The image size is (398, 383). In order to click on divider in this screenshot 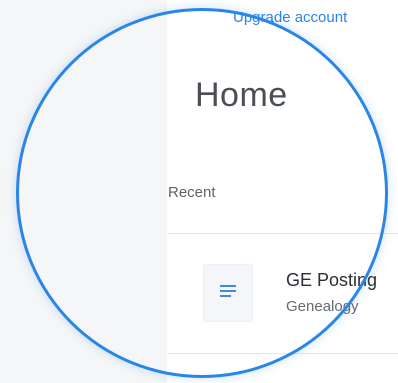, I will do `click(282, 353)`.